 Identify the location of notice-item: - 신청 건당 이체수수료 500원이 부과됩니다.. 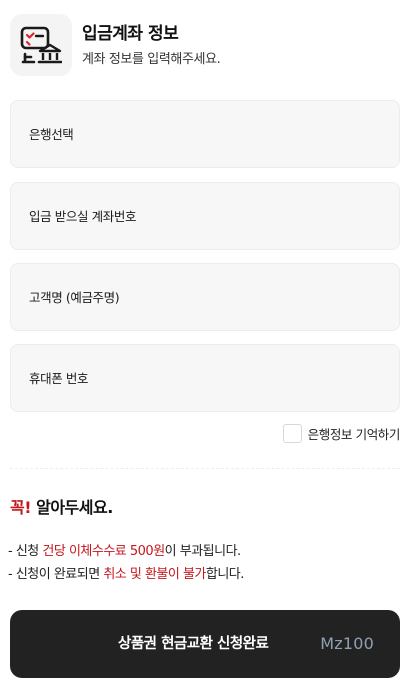
(126, 551).